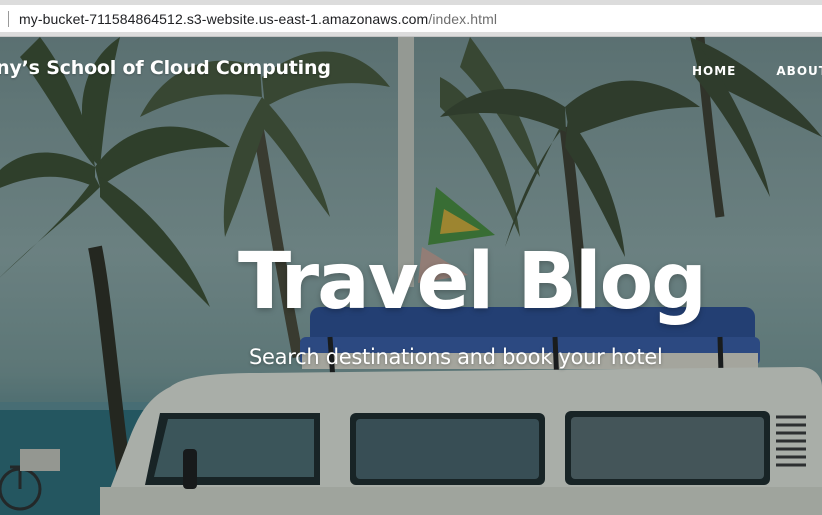 This screenshot has width=822, height=515. I want to click on main-nav: HOME ABOUT, so click(757, 71).